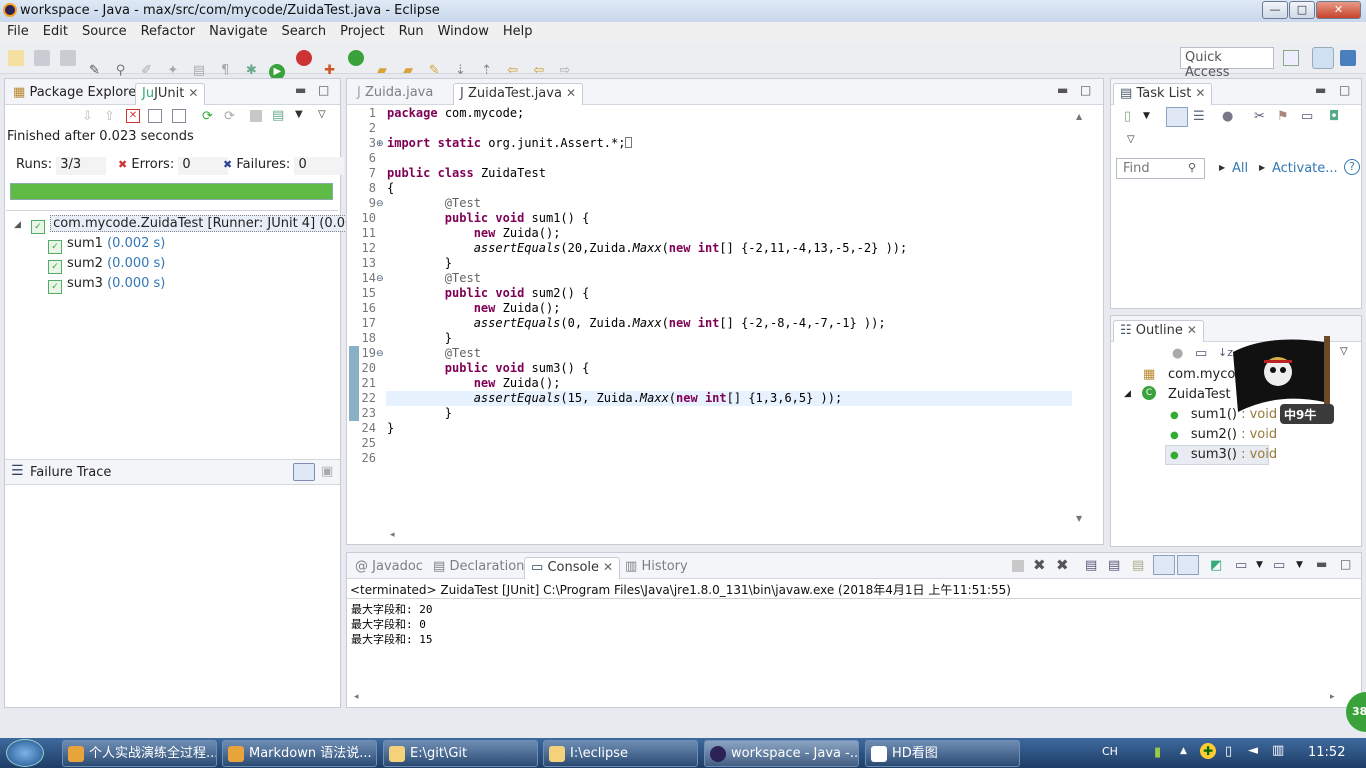 The width and height of the screenshot is (1366, 768). What do you see at coordinates (408, 71) in the screenshot?
I see `open-folder-icon: ▰` at bounding box center [408, 71].